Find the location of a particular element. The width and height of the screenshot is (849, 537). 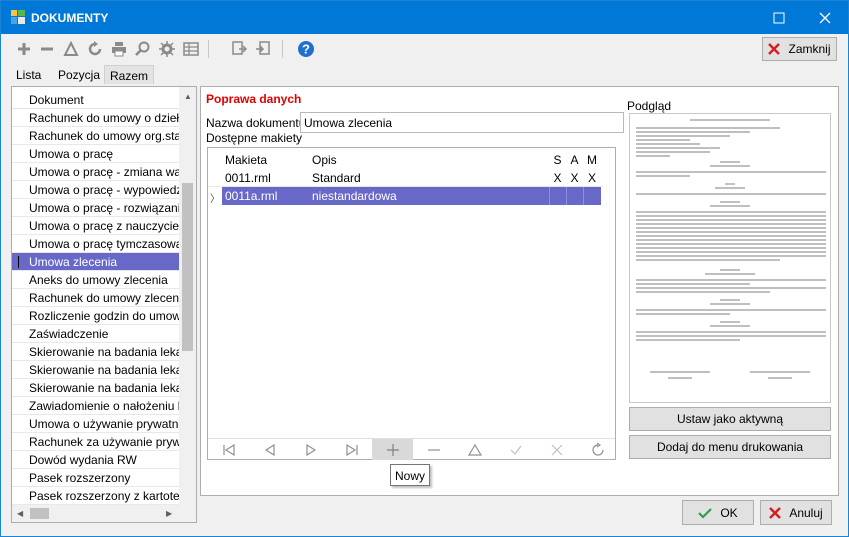

list-item: Umowa o pracę - wypowiedzen is located at coordinates (95, 190).